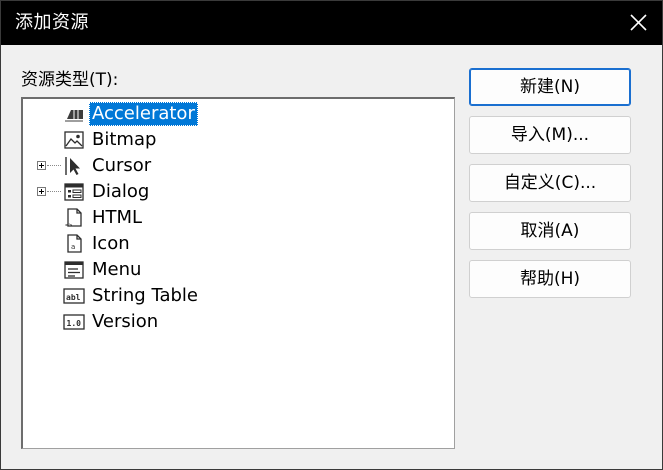  Describe the element at coordinates (550, 231) in the screenshot. I see `cancel-button: 取消(A)` at that location.